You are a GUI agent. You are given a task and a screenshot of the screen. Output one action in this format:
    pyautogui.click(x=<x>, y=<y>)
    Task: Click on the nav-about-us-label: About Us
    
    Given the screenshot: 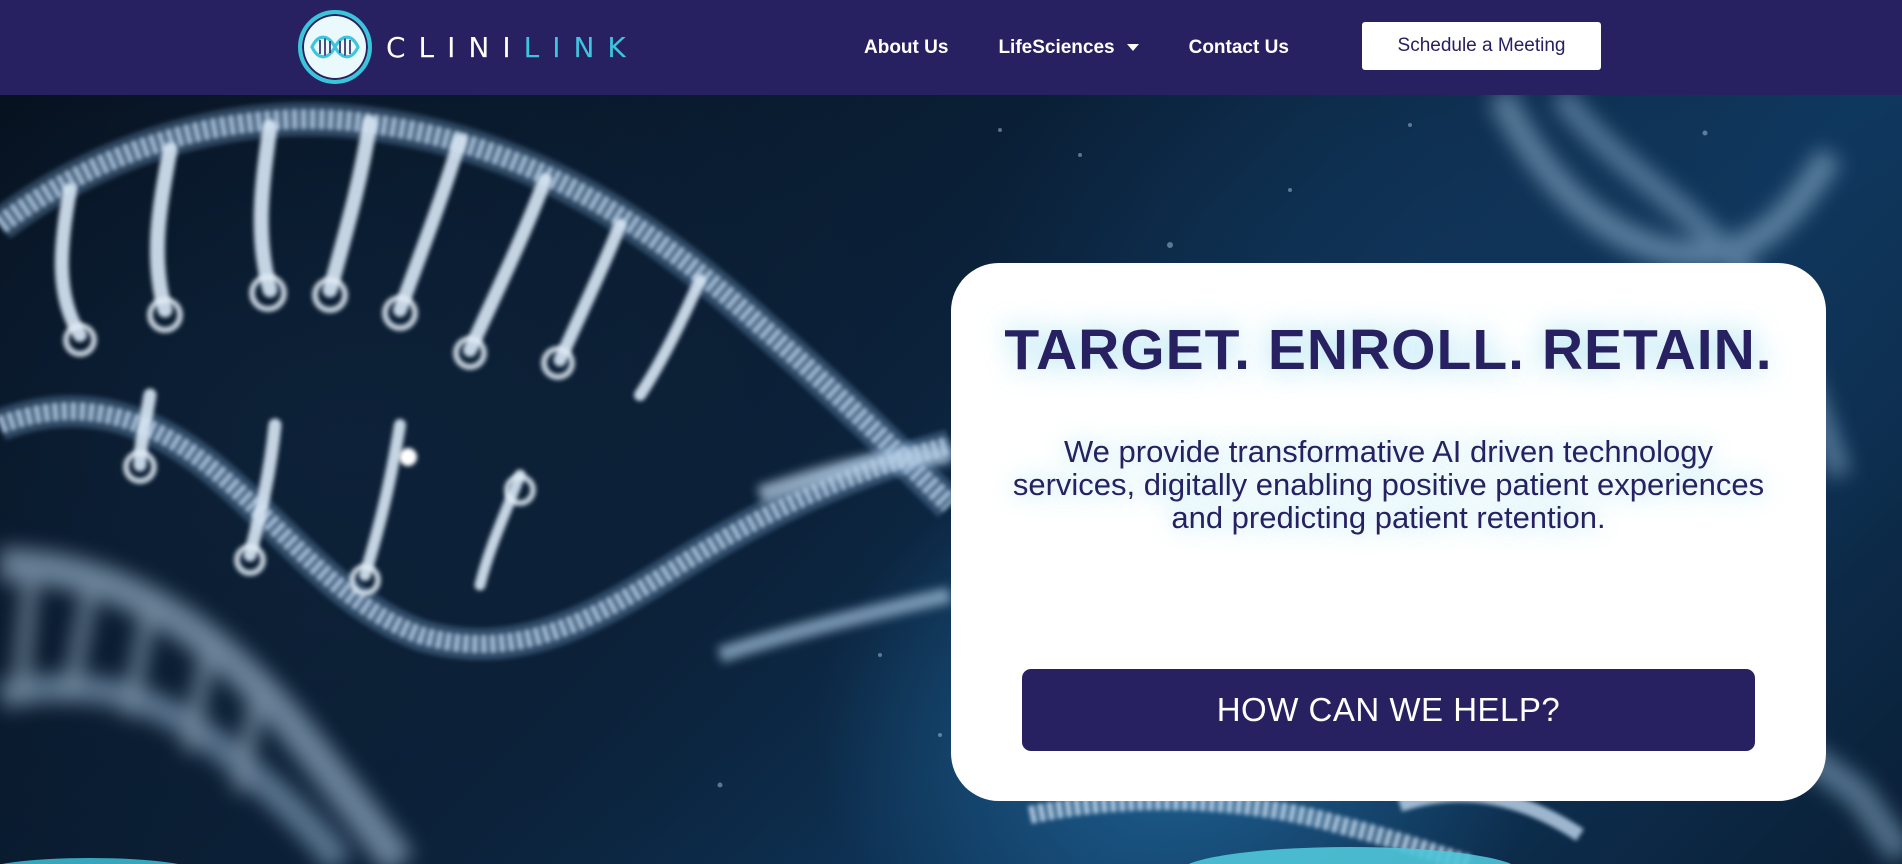 What is the action you would take?
    pyautogui.click(x=906, y=47)
    